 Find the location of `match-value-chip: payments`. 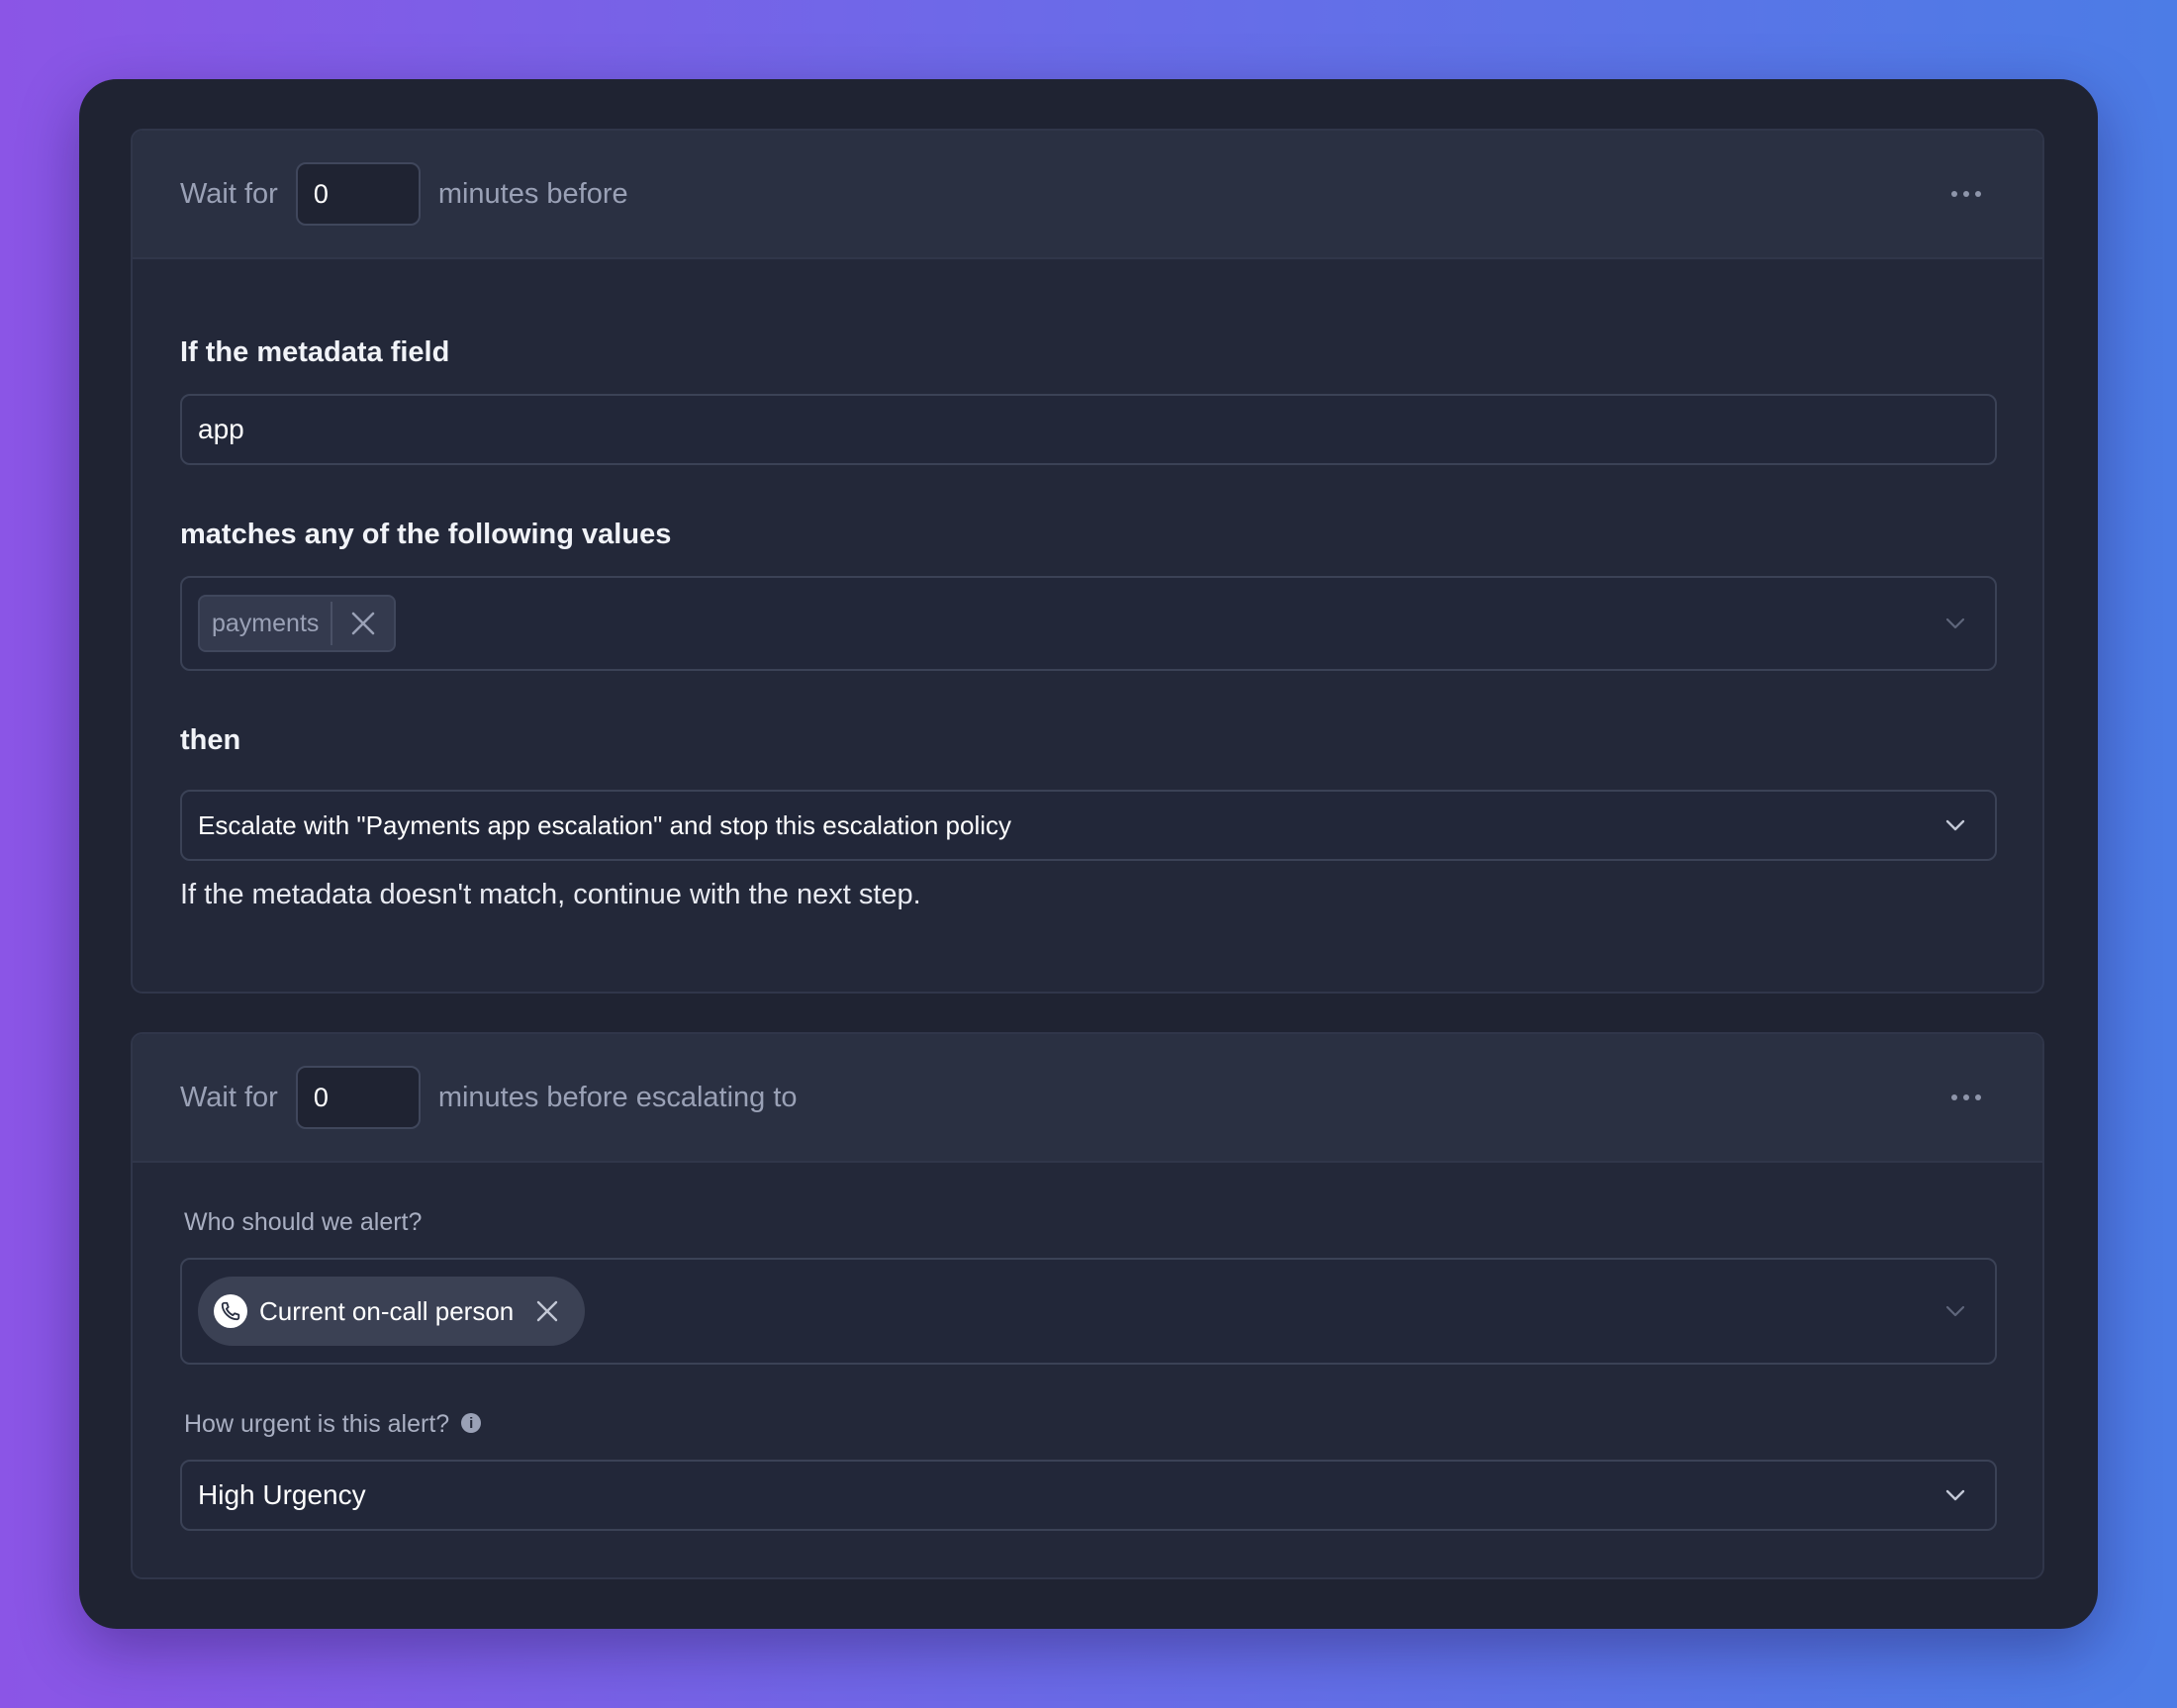

match-value-chip: payments is located at coordinates (297, 623).